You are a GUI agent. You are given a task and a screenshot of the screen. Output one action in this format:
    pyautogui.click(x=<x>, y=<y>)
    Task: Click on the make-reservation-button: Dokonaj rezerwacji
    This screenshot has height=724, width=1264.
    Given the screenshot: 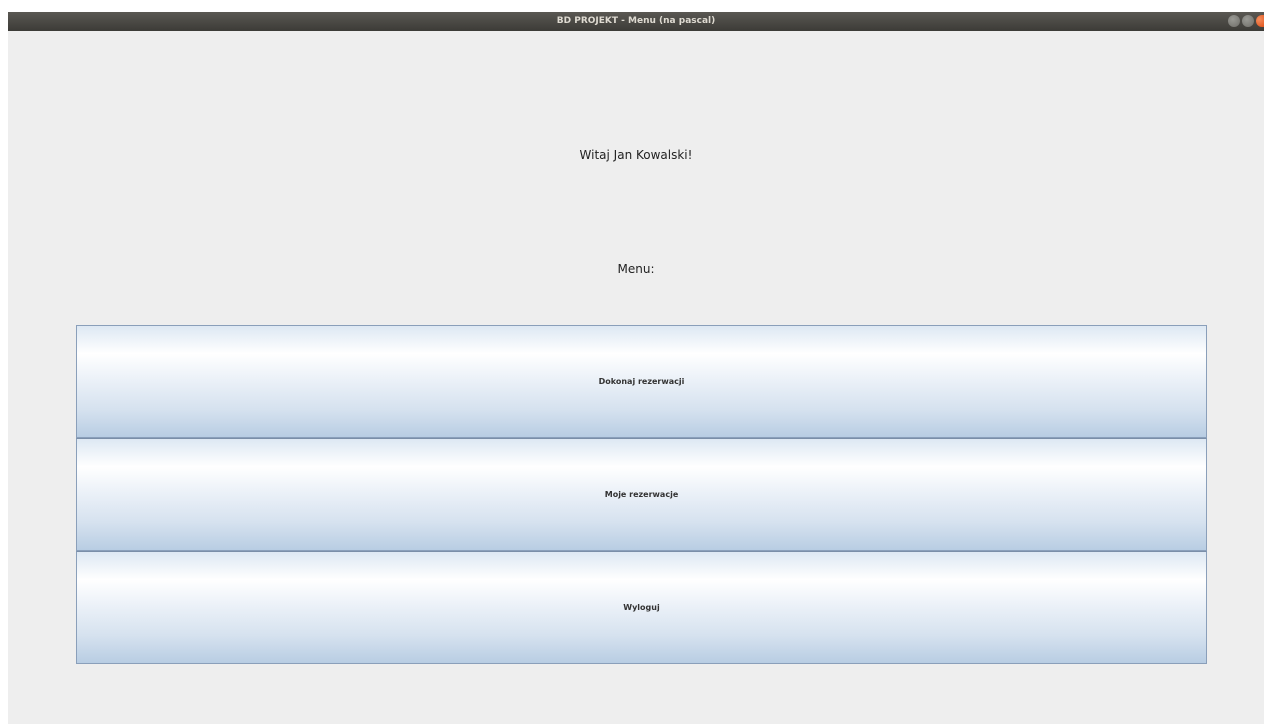 What is the action you would take?
    pyautogui.click(x=641, y=381)
    